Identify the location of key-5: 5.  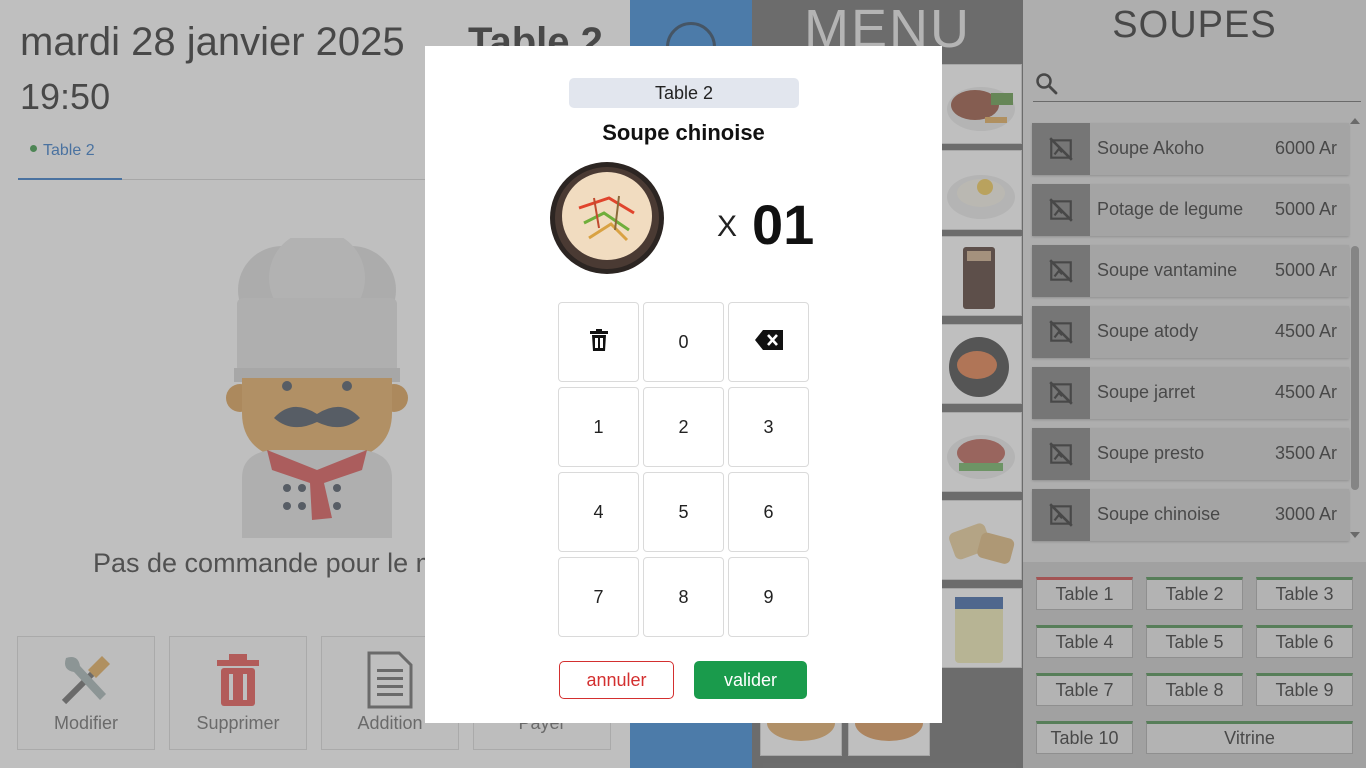
(683, 512).